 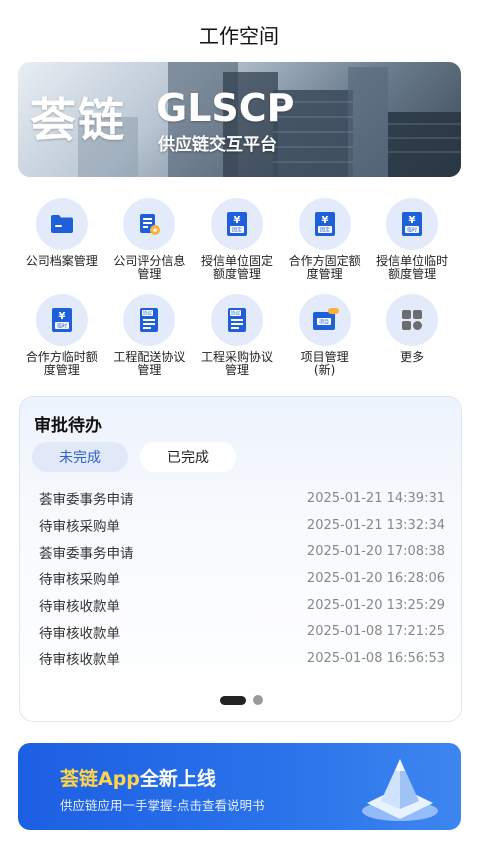 I want to click on pyramid-illustration, so click(x=400, y=790).